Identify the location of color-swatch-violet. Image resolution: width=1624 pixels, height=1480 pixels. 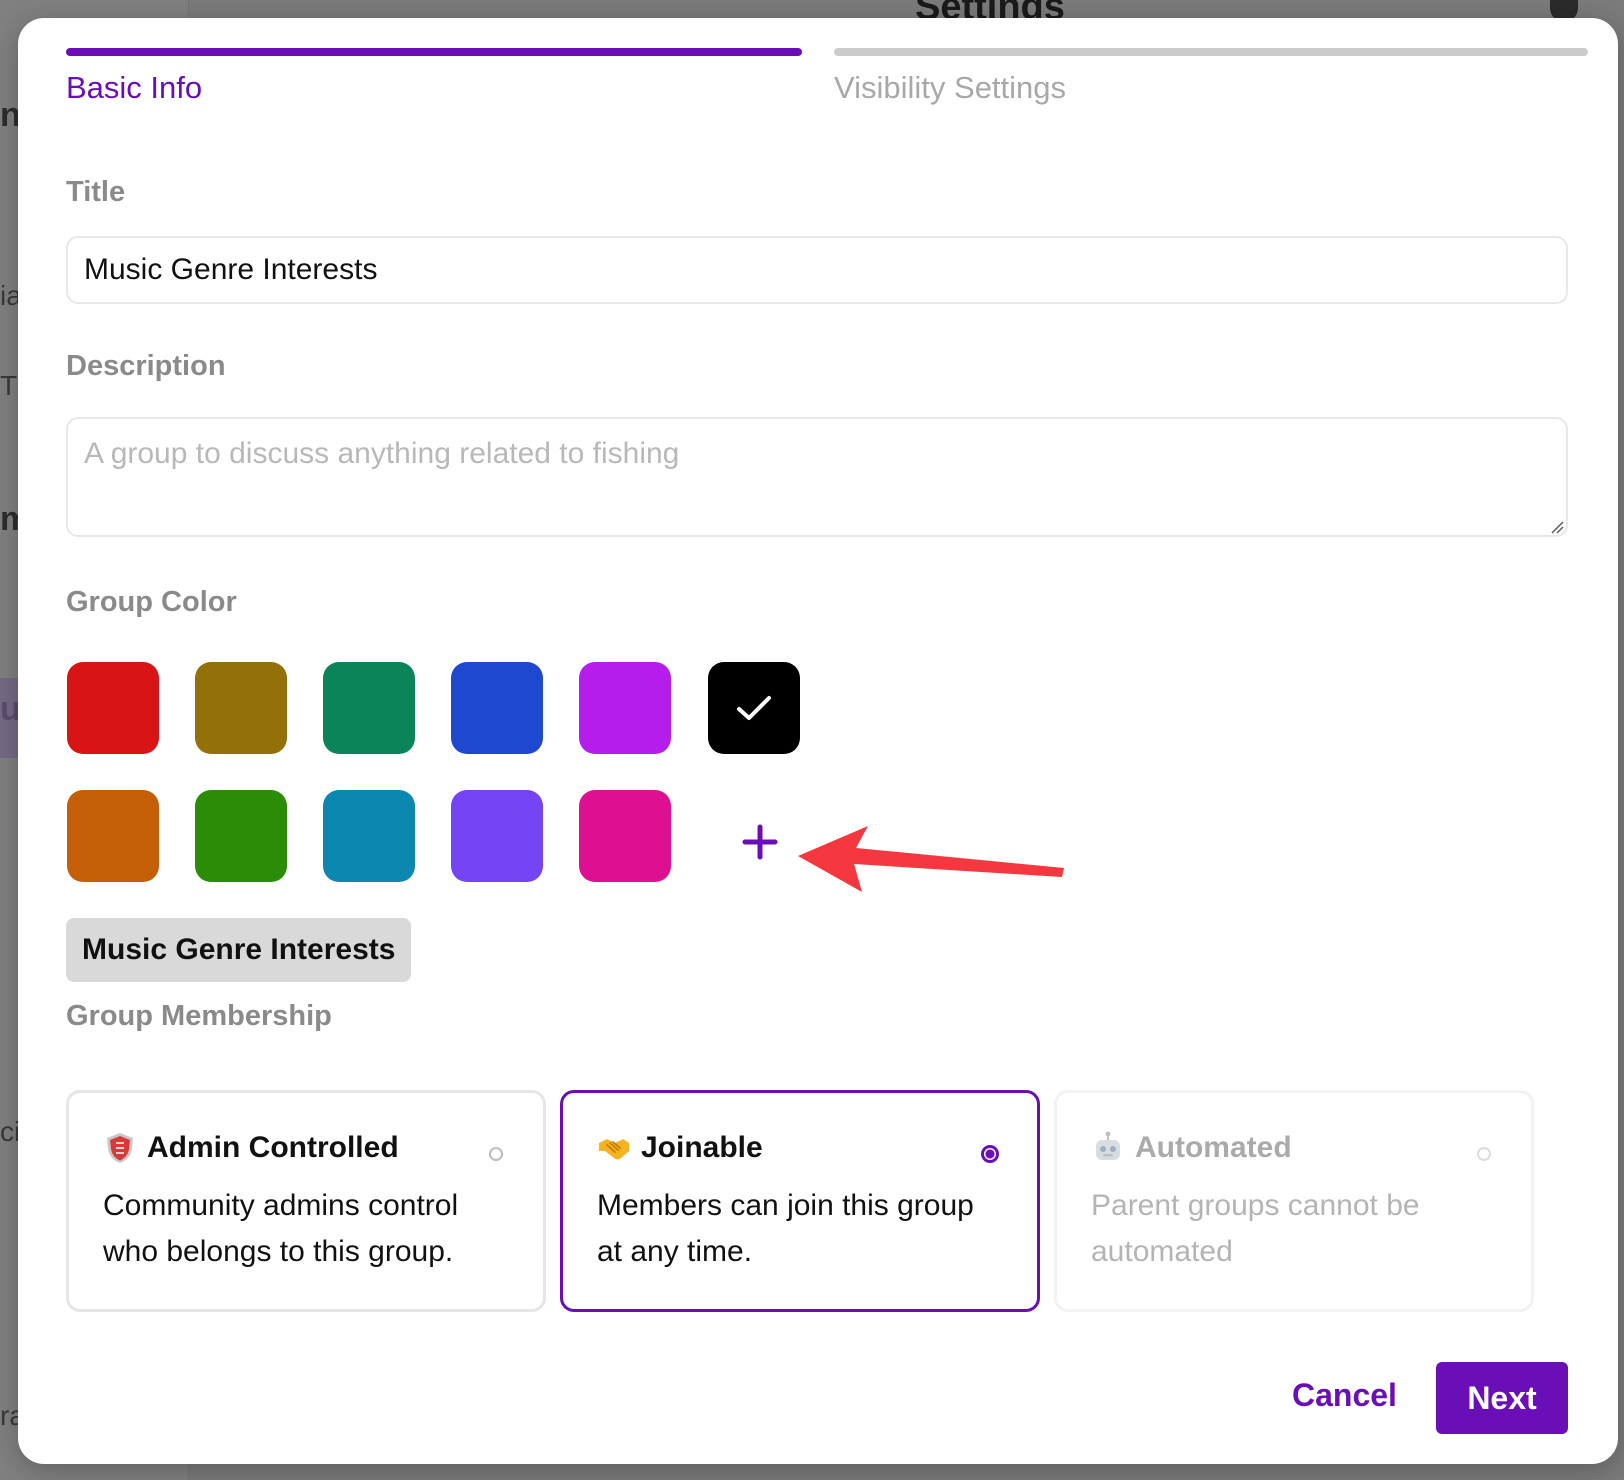
(497, 836).